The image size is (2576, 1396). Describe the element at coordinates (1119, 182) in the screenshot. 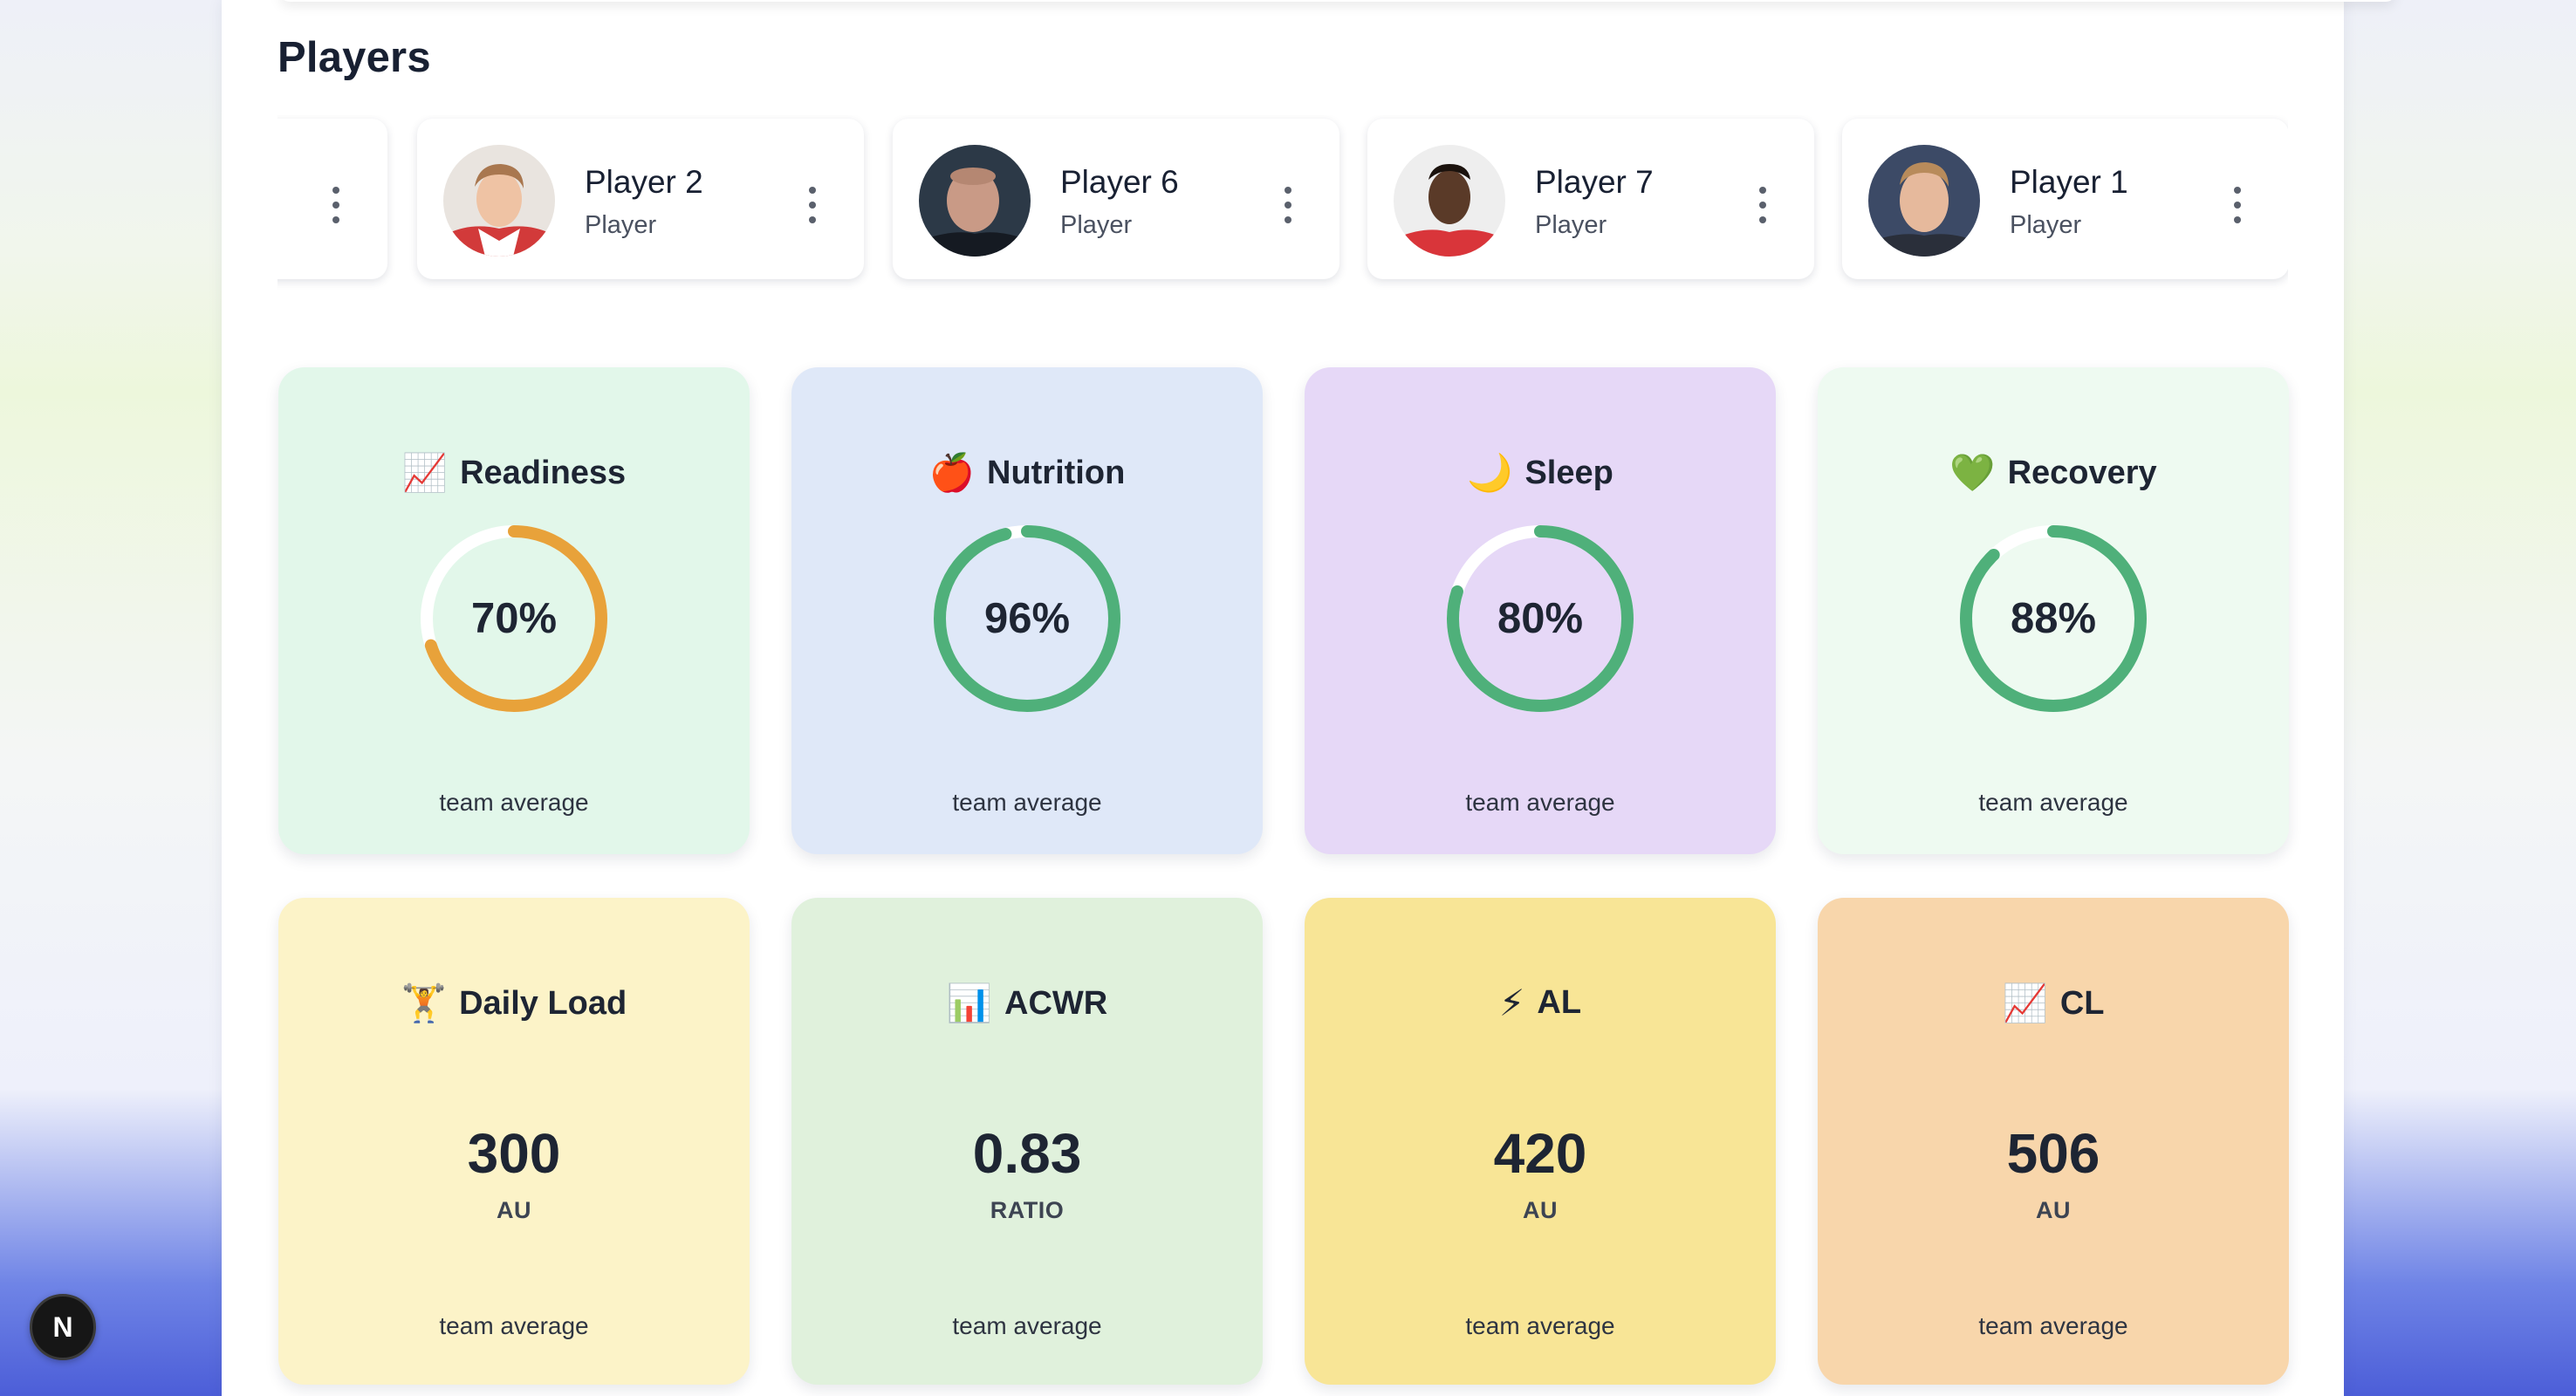

I see `player-name: Player 6` at that location.